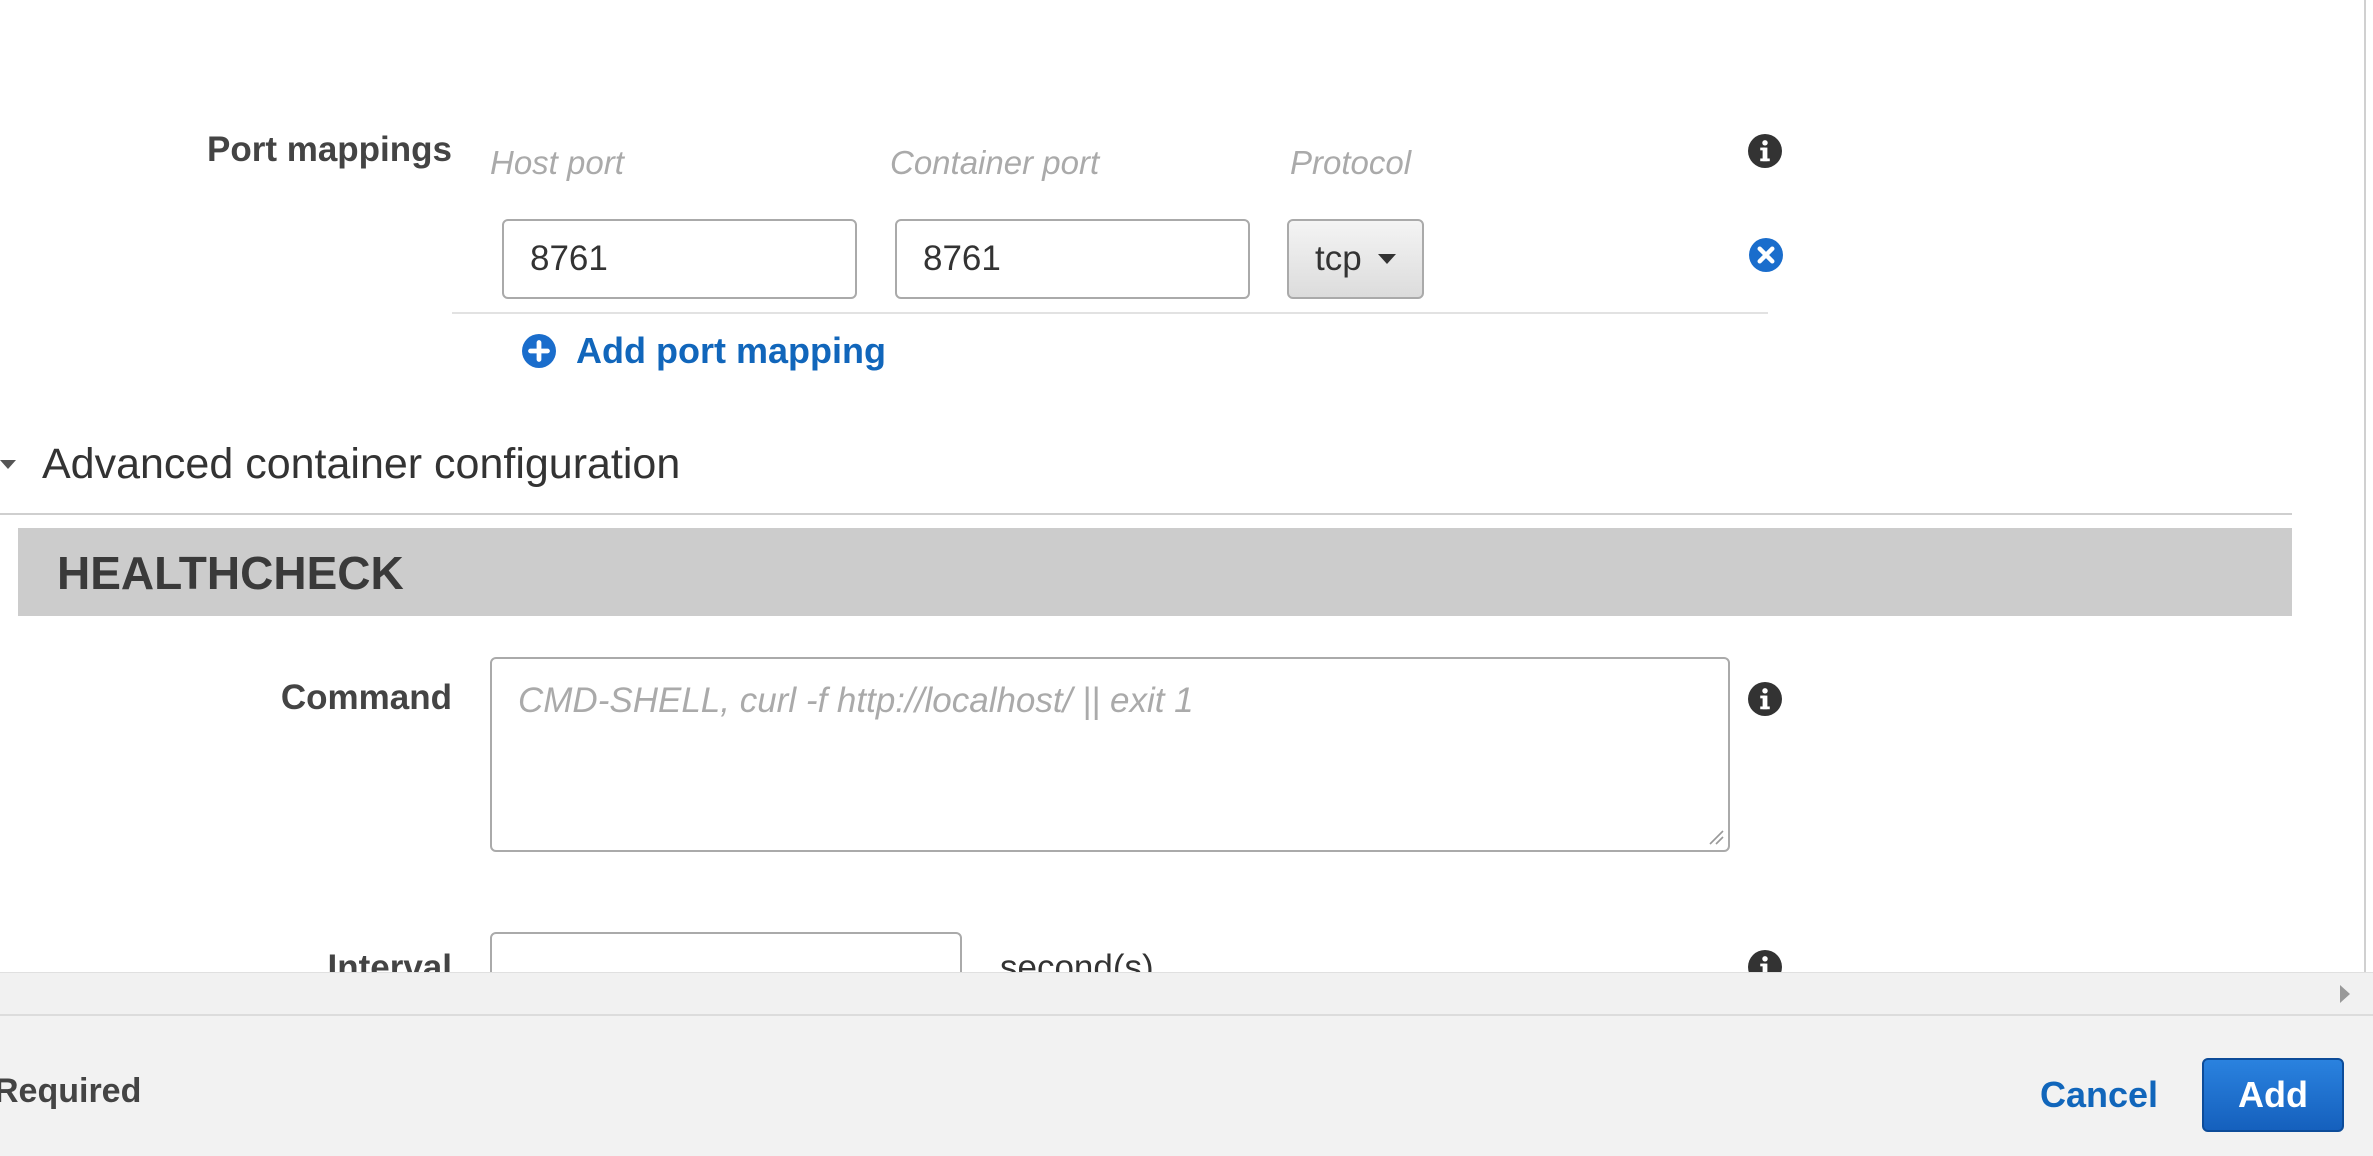  I want to click on protocol-select: tcp, so click(1355, 259).